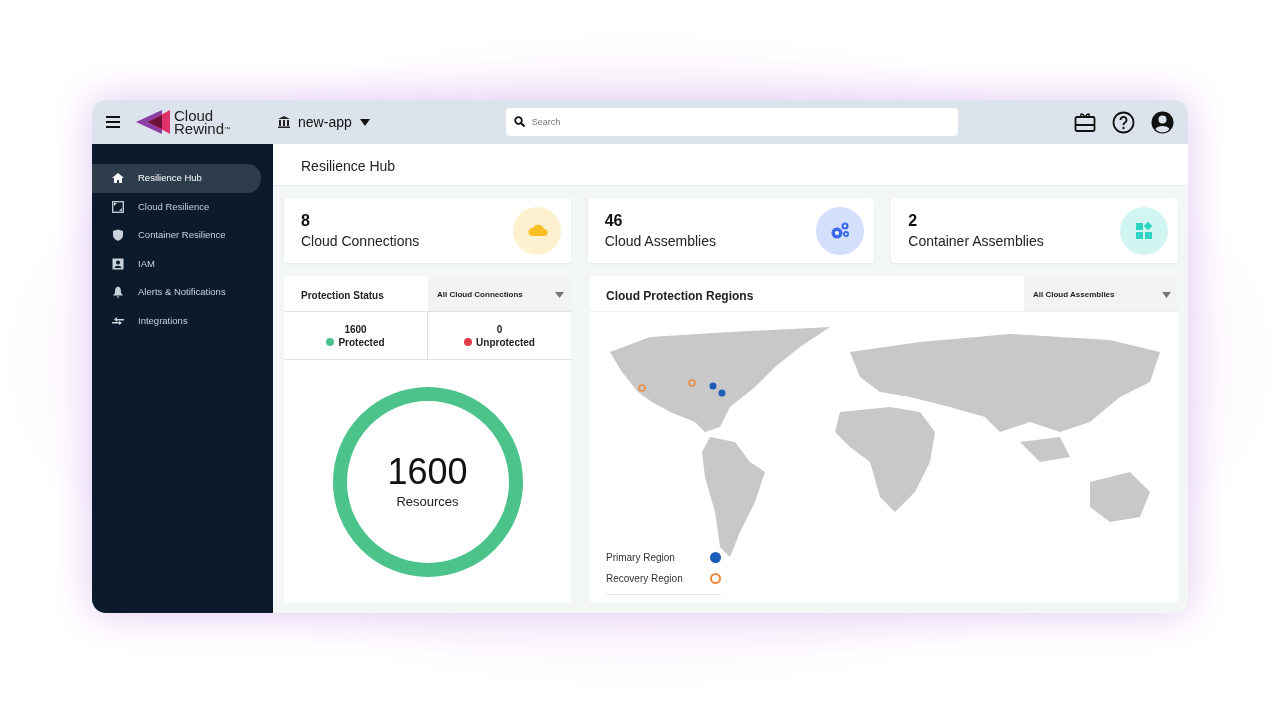 The width and height of the screenshot is (1280, 721). What do you see at coordinates (334, 122) in the screenshot?
I see `app-selector: new-app` at bounding box center [334, 122].